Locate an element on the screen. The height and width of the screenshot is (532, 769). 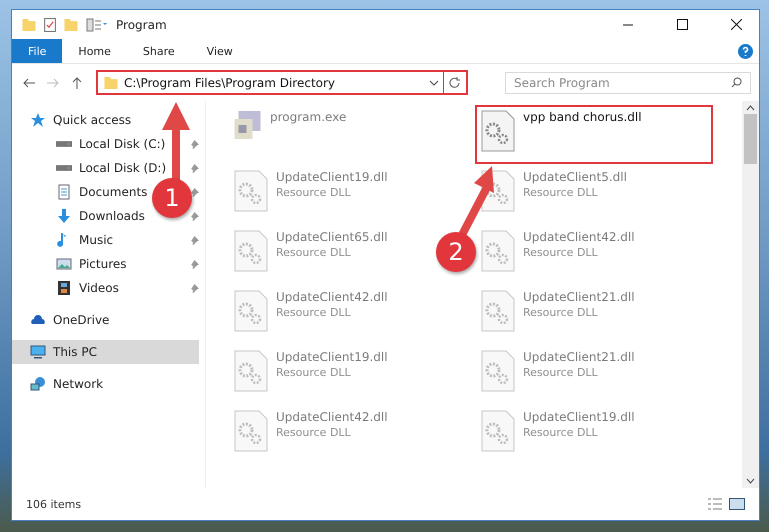
search-field: Search Program is located at coordinates (628, 83).